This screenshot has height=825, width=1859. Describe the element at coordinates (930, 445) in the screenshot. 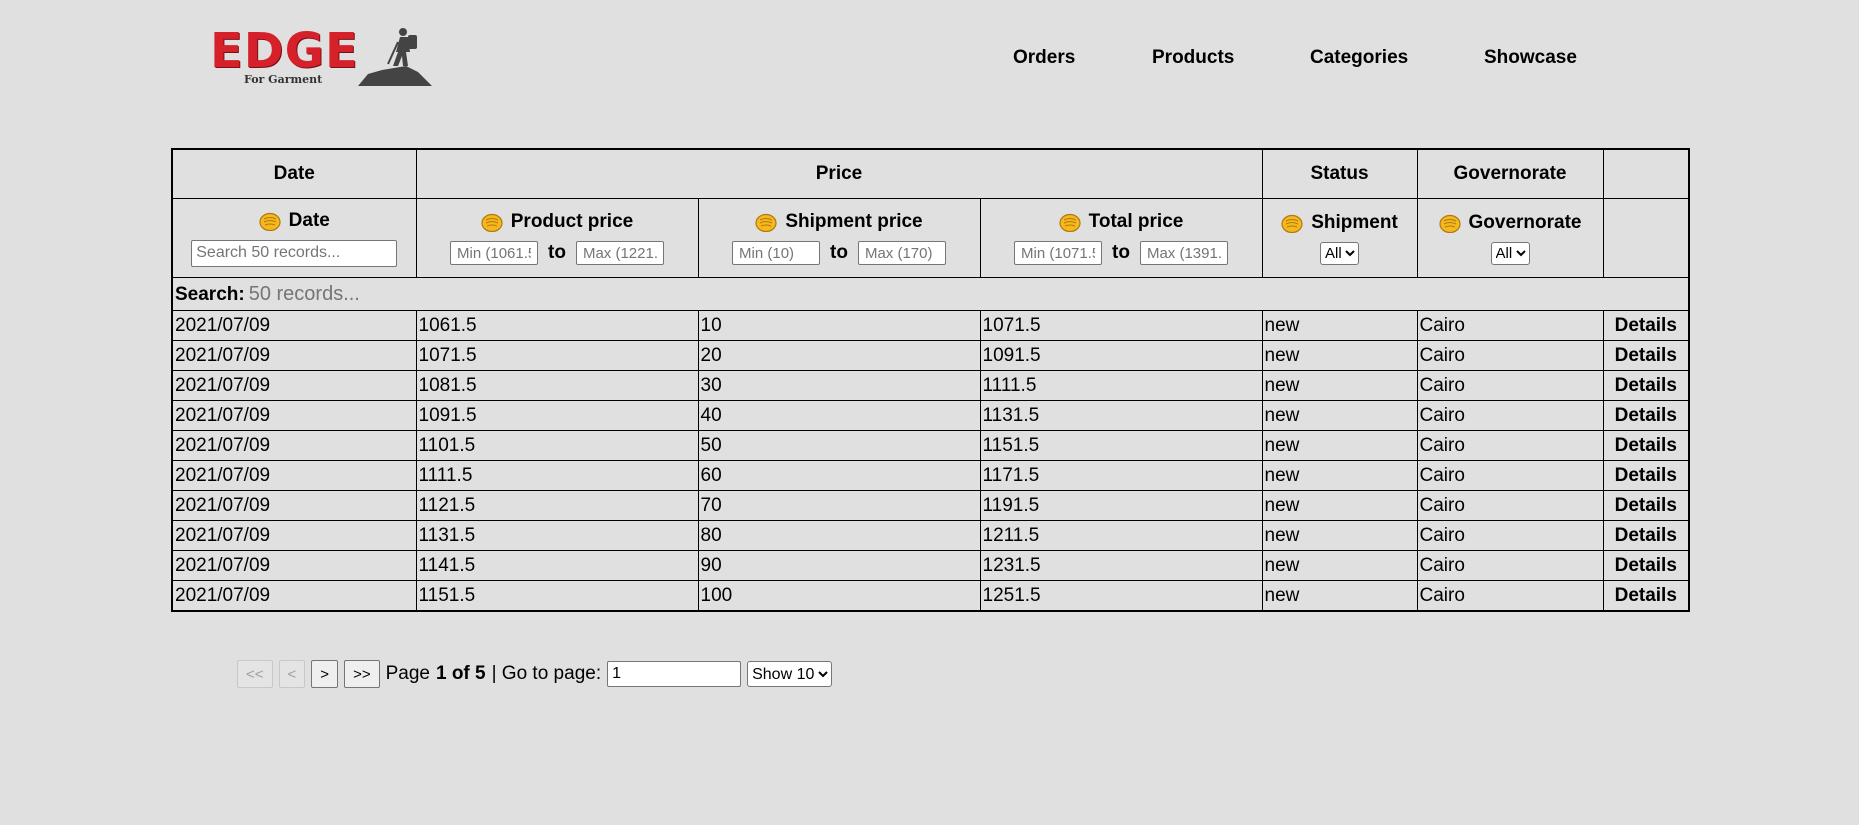

I see `table-row: 2021/07/09 1101.5 50 1151.5 new Cairo Details` at that location.